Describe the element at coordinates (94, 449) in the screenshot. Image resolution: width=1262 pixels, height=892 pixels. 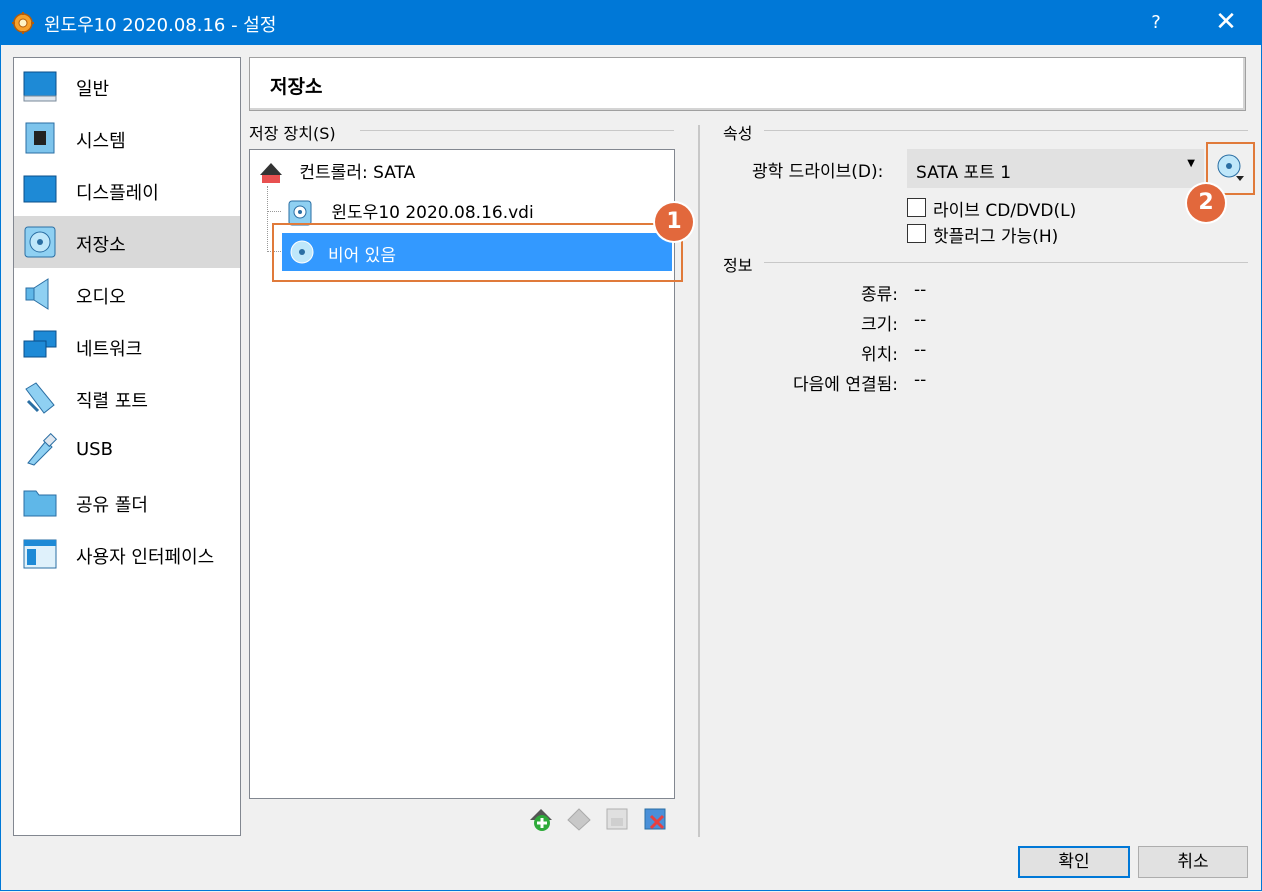
I see `sidebar-item-label: USB` at that location.